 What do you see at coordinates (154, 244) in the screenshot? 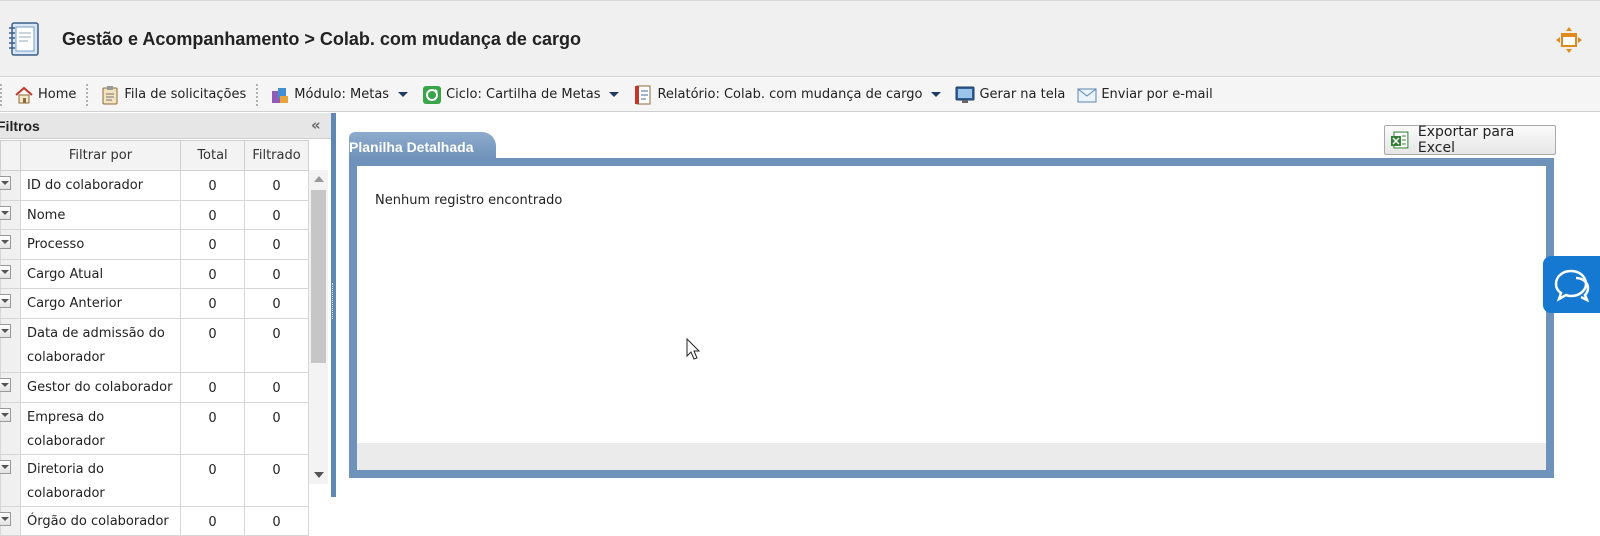
I see `table-row: Processo 0 0` at bounding box center [154, 244].